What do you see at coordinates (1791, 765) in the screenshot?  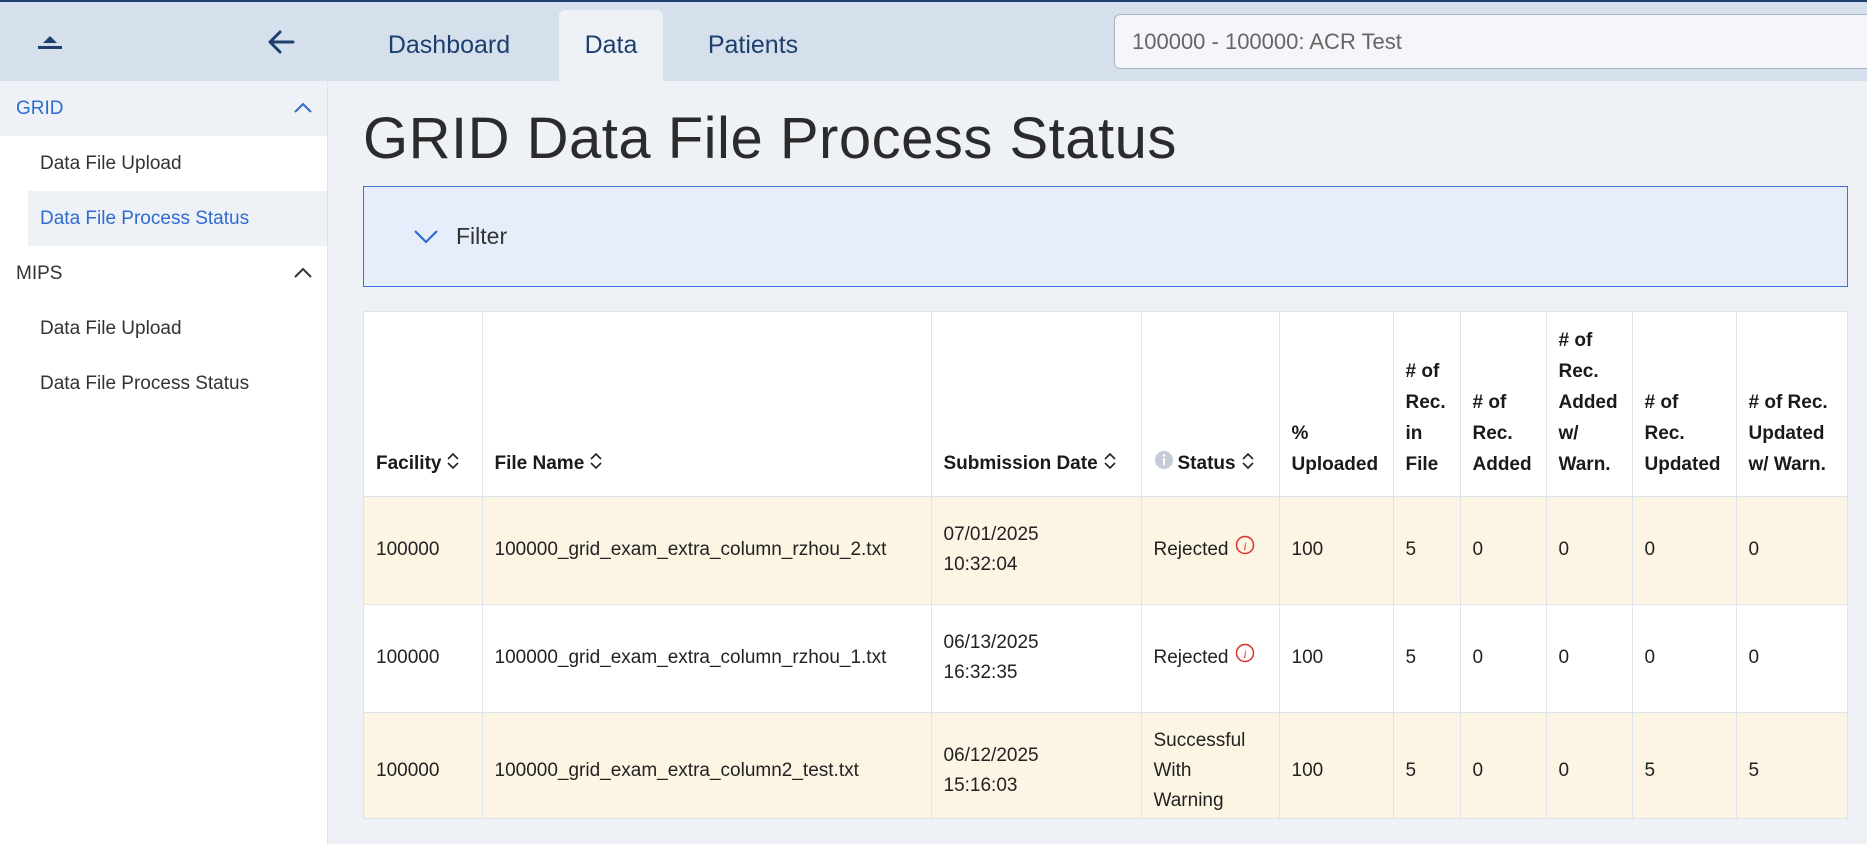 I see `cell-rec-updated-warn: 5` at bounding box center [1791, 765].